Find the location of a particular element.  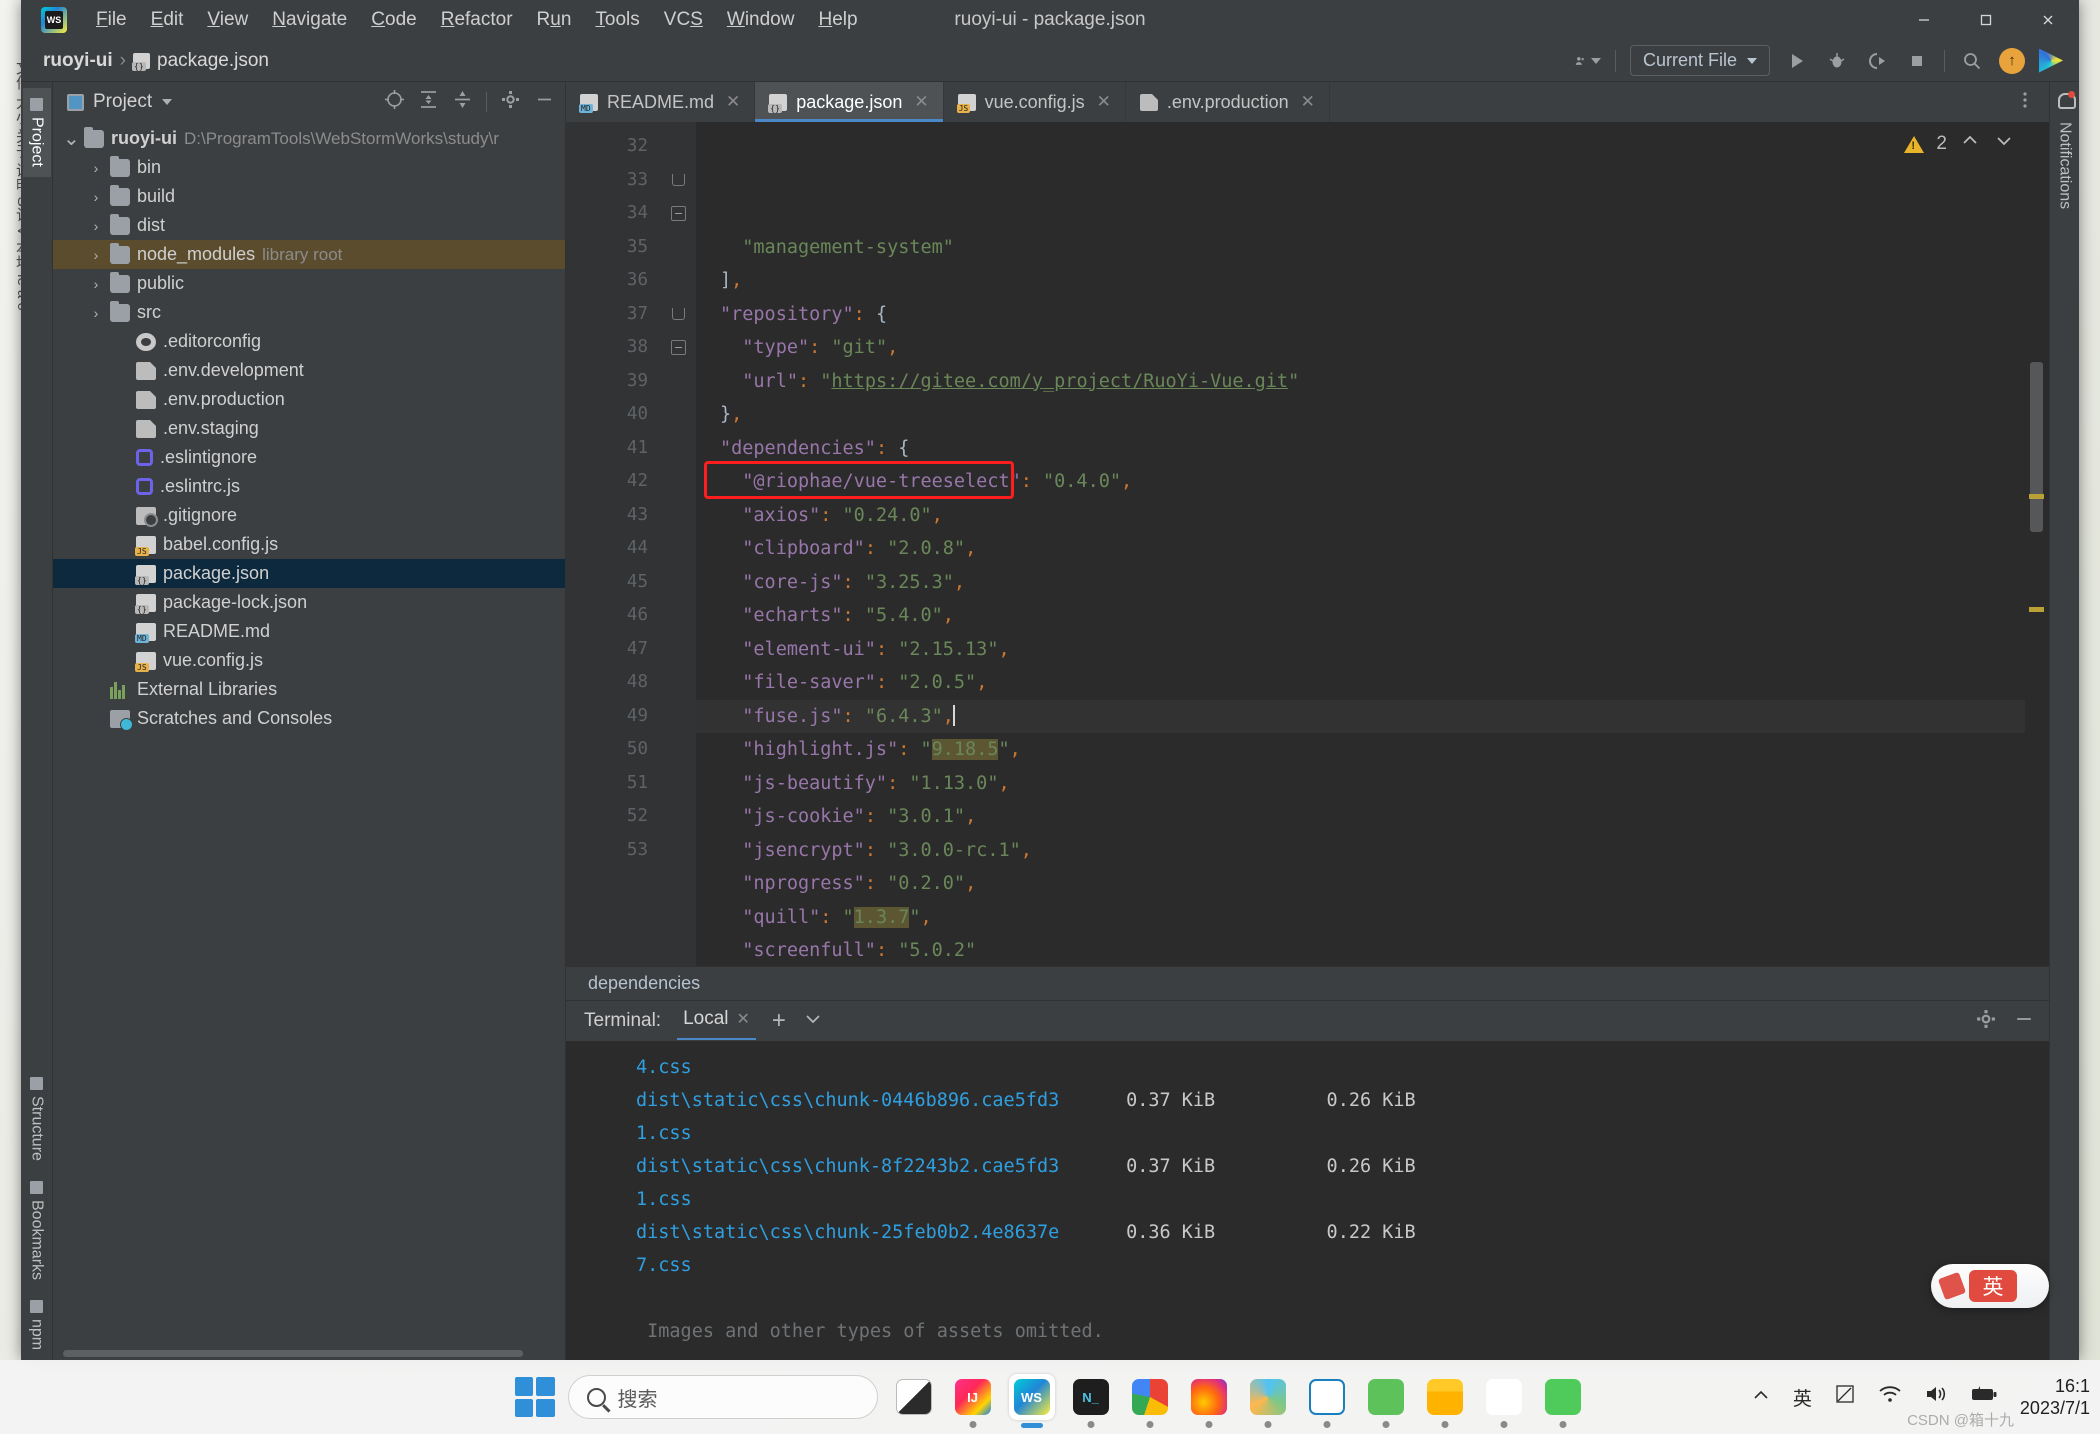

taskbar-search-input: 搜索 is located at coordinates (722, 1397).